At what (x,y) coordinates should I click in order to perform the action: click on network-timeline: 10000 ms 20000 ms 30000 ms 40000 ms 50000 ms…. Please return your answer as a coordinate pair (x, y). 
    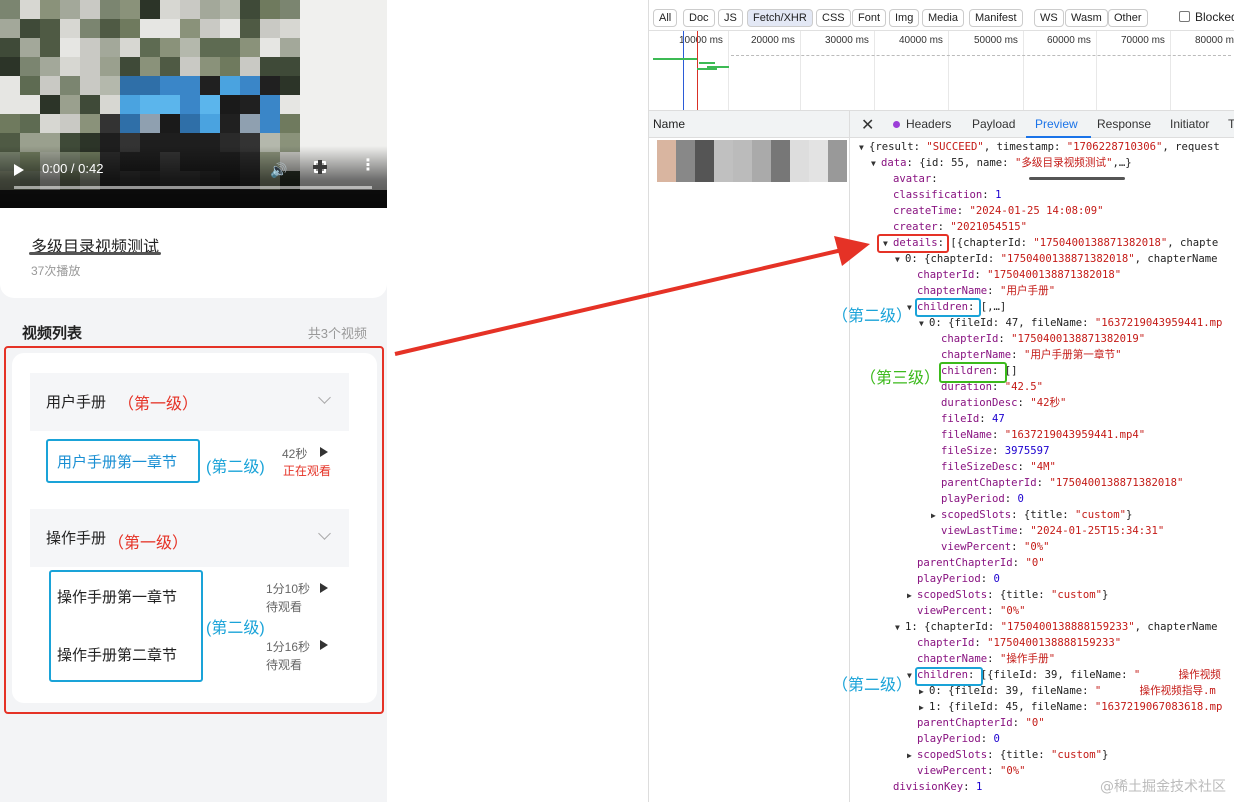
    Looking at the image, I should click on (941, 70).